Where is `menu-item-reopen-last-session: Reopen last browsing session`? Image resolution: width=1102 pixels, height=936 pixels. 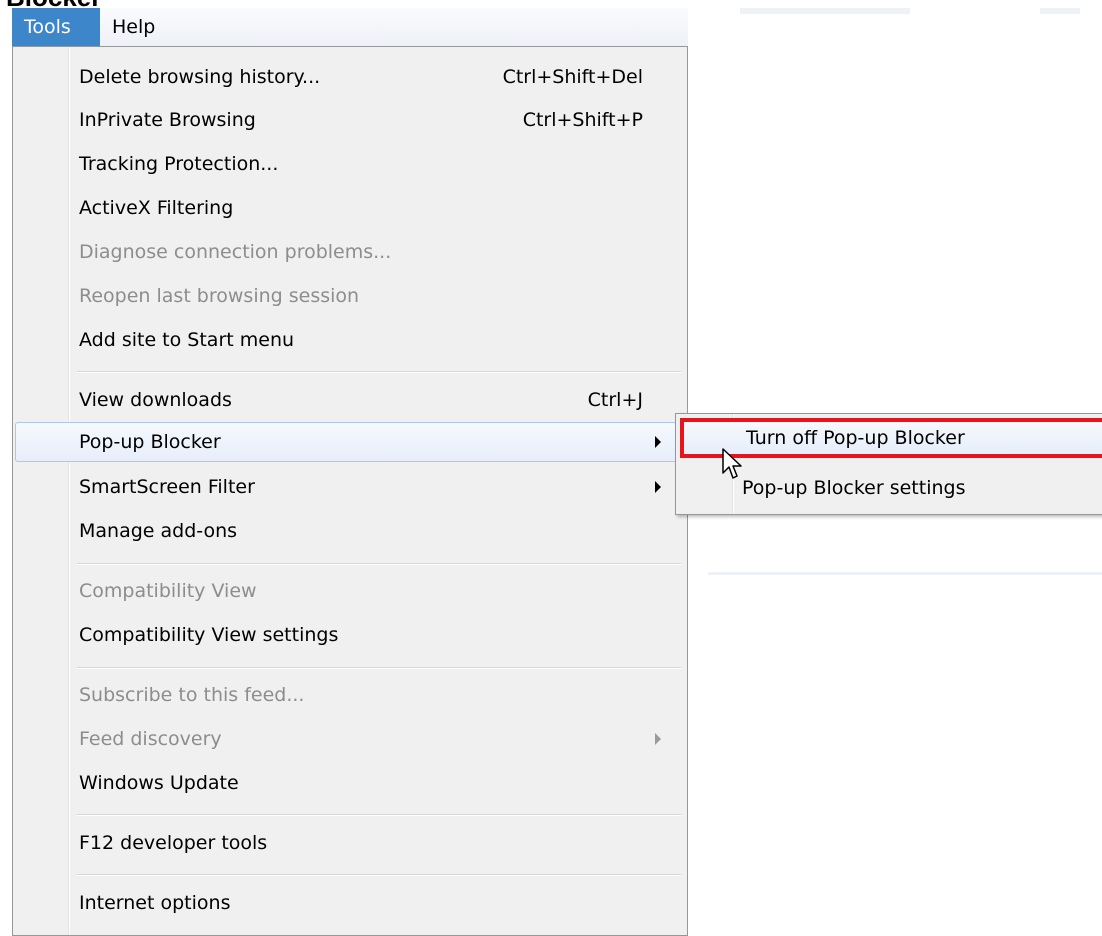
menu-item-reopen-last-session: Reopen last browsing session is located at coordinates (350, 296).